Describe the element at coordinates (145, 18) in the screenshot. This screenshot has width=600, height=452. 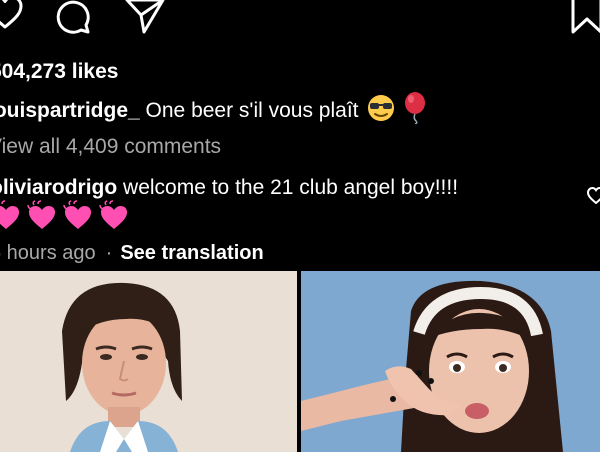
I see `share-icon` at that location.